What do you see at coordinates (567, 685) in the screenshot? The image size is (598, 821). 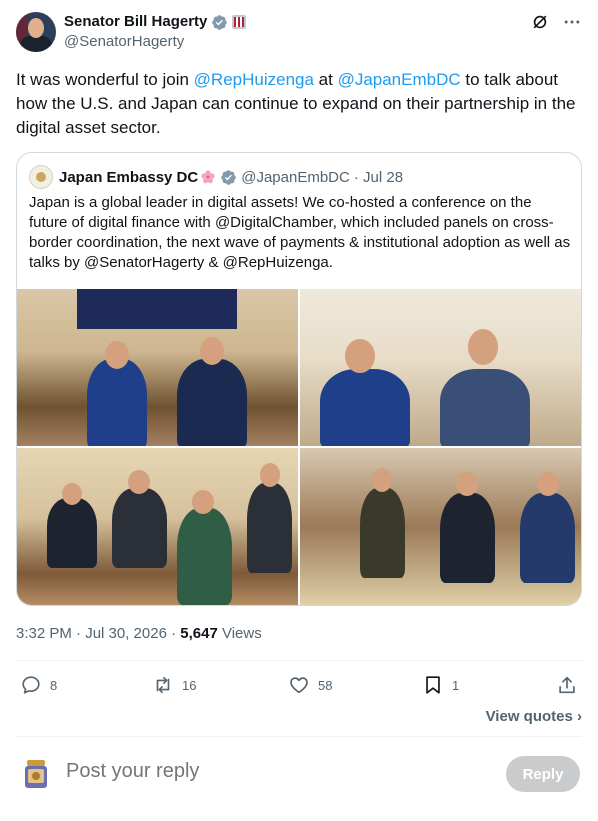 I see `share-icon` at bounding box center [567, 685].